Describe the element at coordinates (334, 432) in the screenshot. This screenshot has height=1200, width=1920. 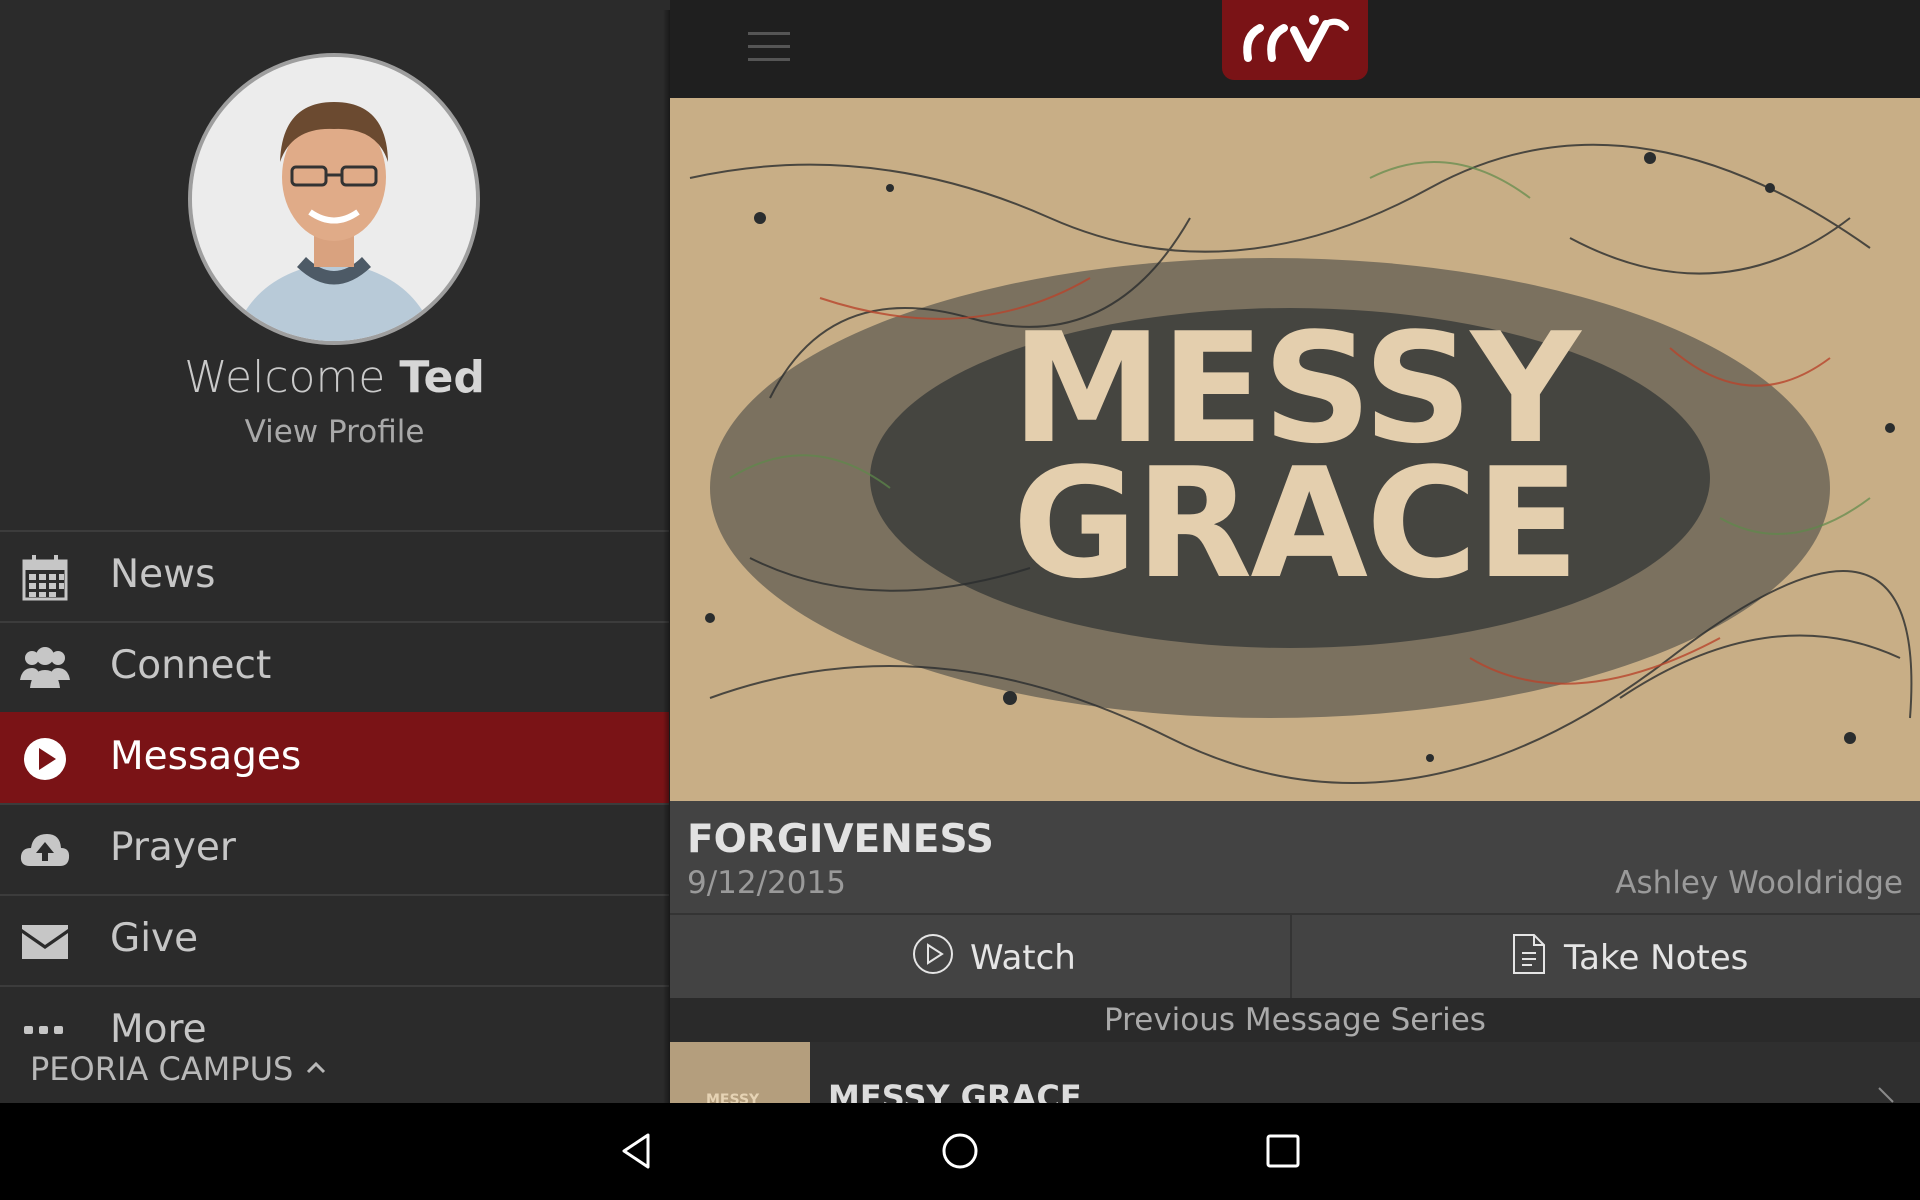
I see `view-profile-link: View Profile` at that location.